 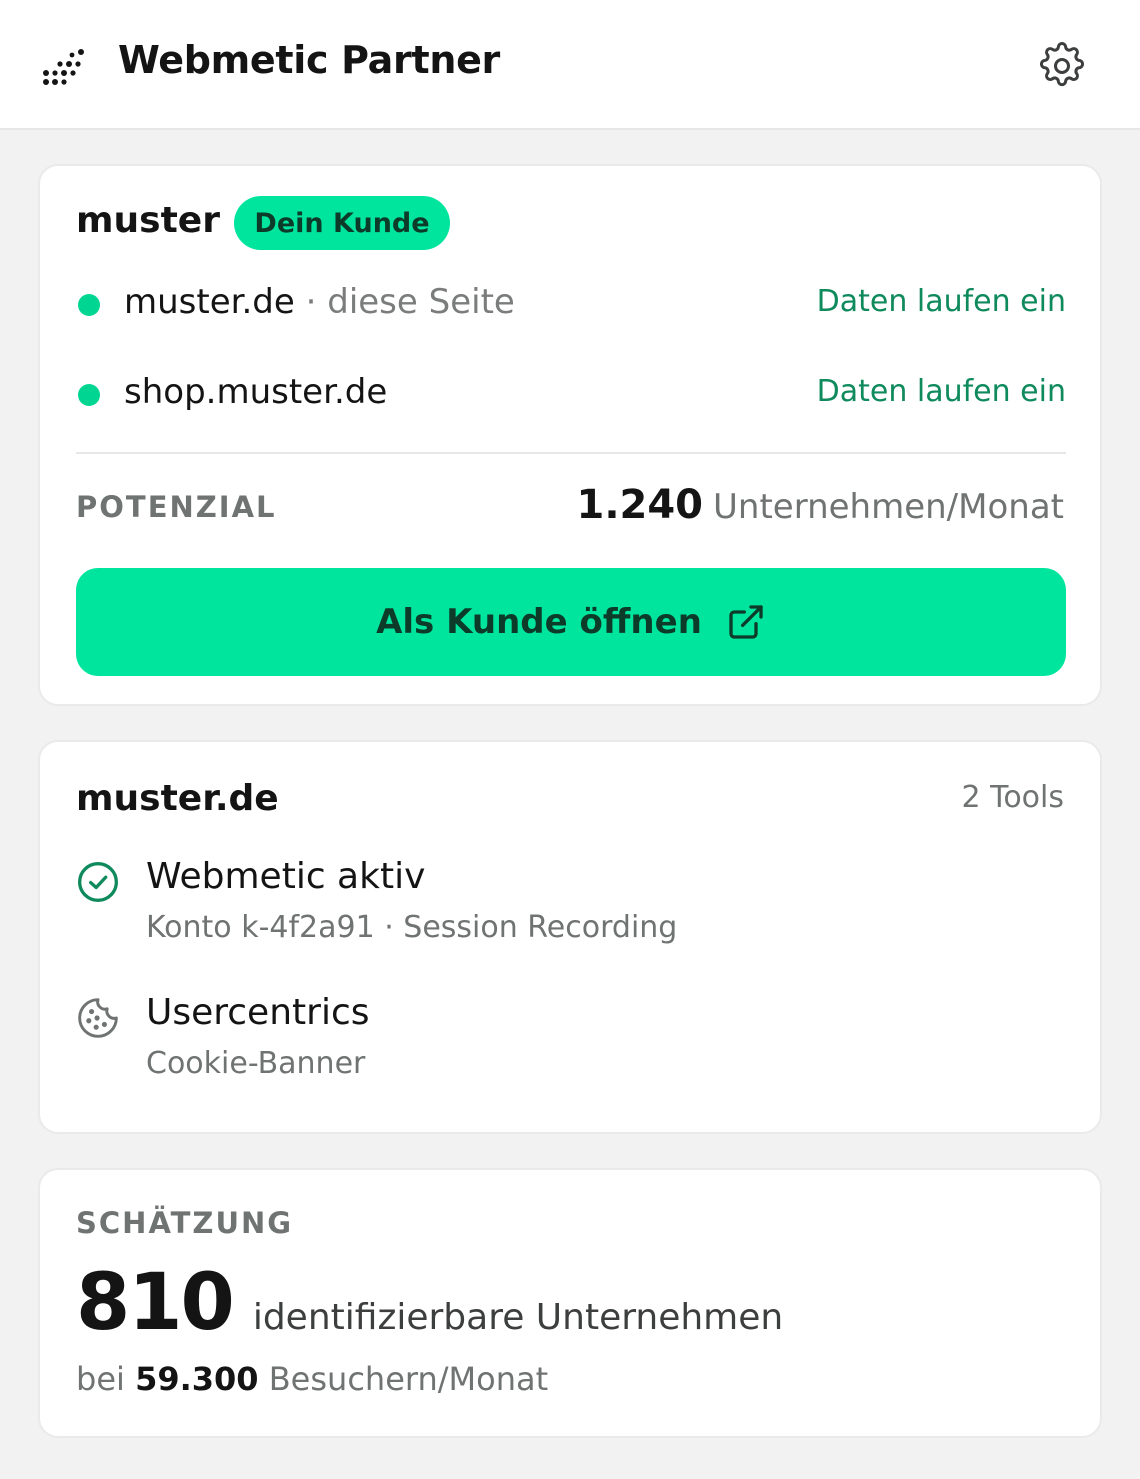 I want to click on estimate-row: 810 identifizierbare Unternehmen, so click(x=429, y=1303).